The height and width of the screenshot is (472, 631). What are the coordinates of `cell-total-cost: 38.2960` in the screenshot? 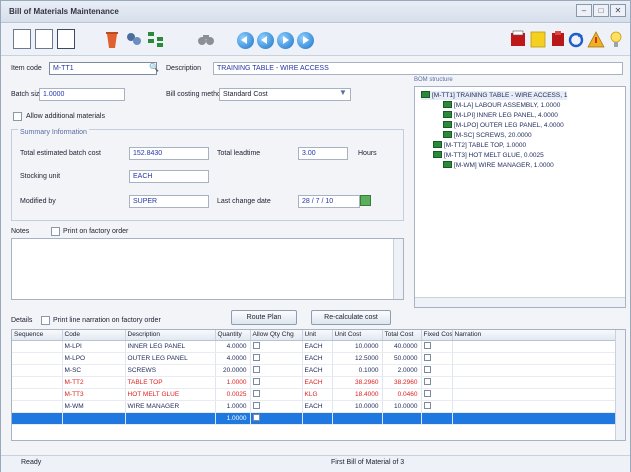 It's located at (402, 382).